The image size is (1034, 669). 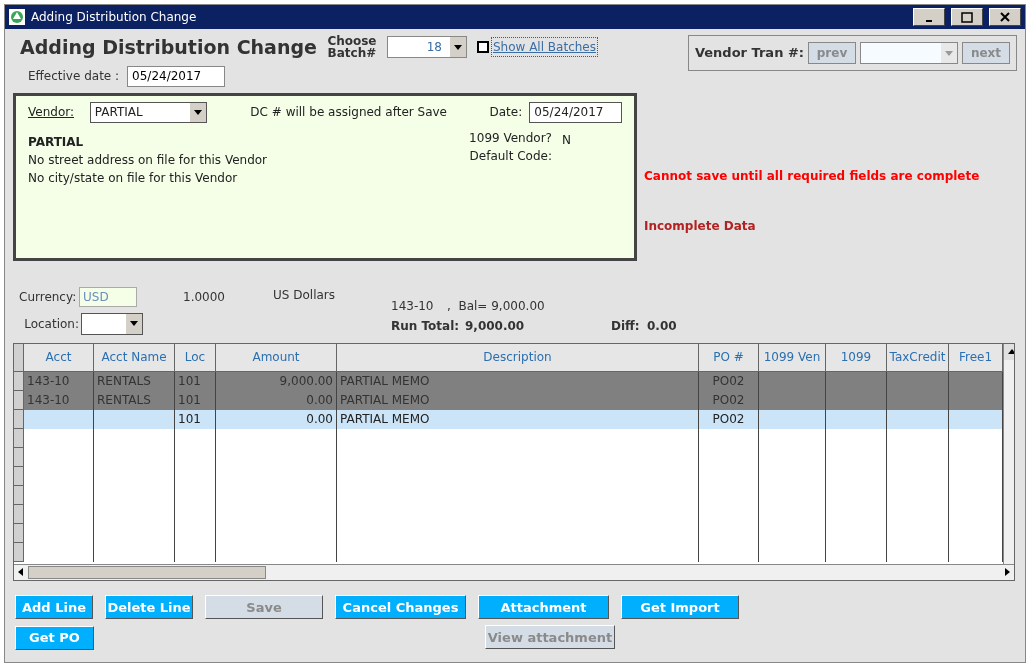 I want to click on date-label: Date:, so click(x=506, y=112).